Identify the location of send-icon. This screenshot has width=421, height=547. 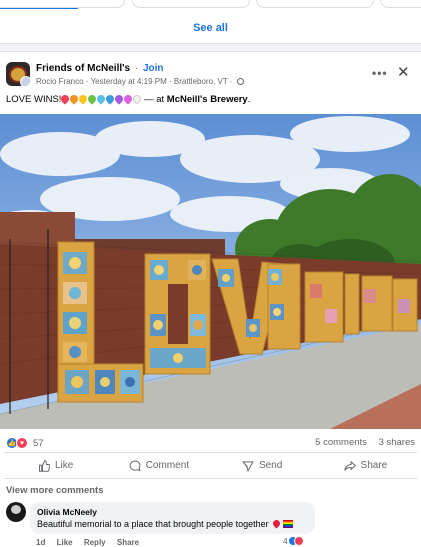
(248, 466).